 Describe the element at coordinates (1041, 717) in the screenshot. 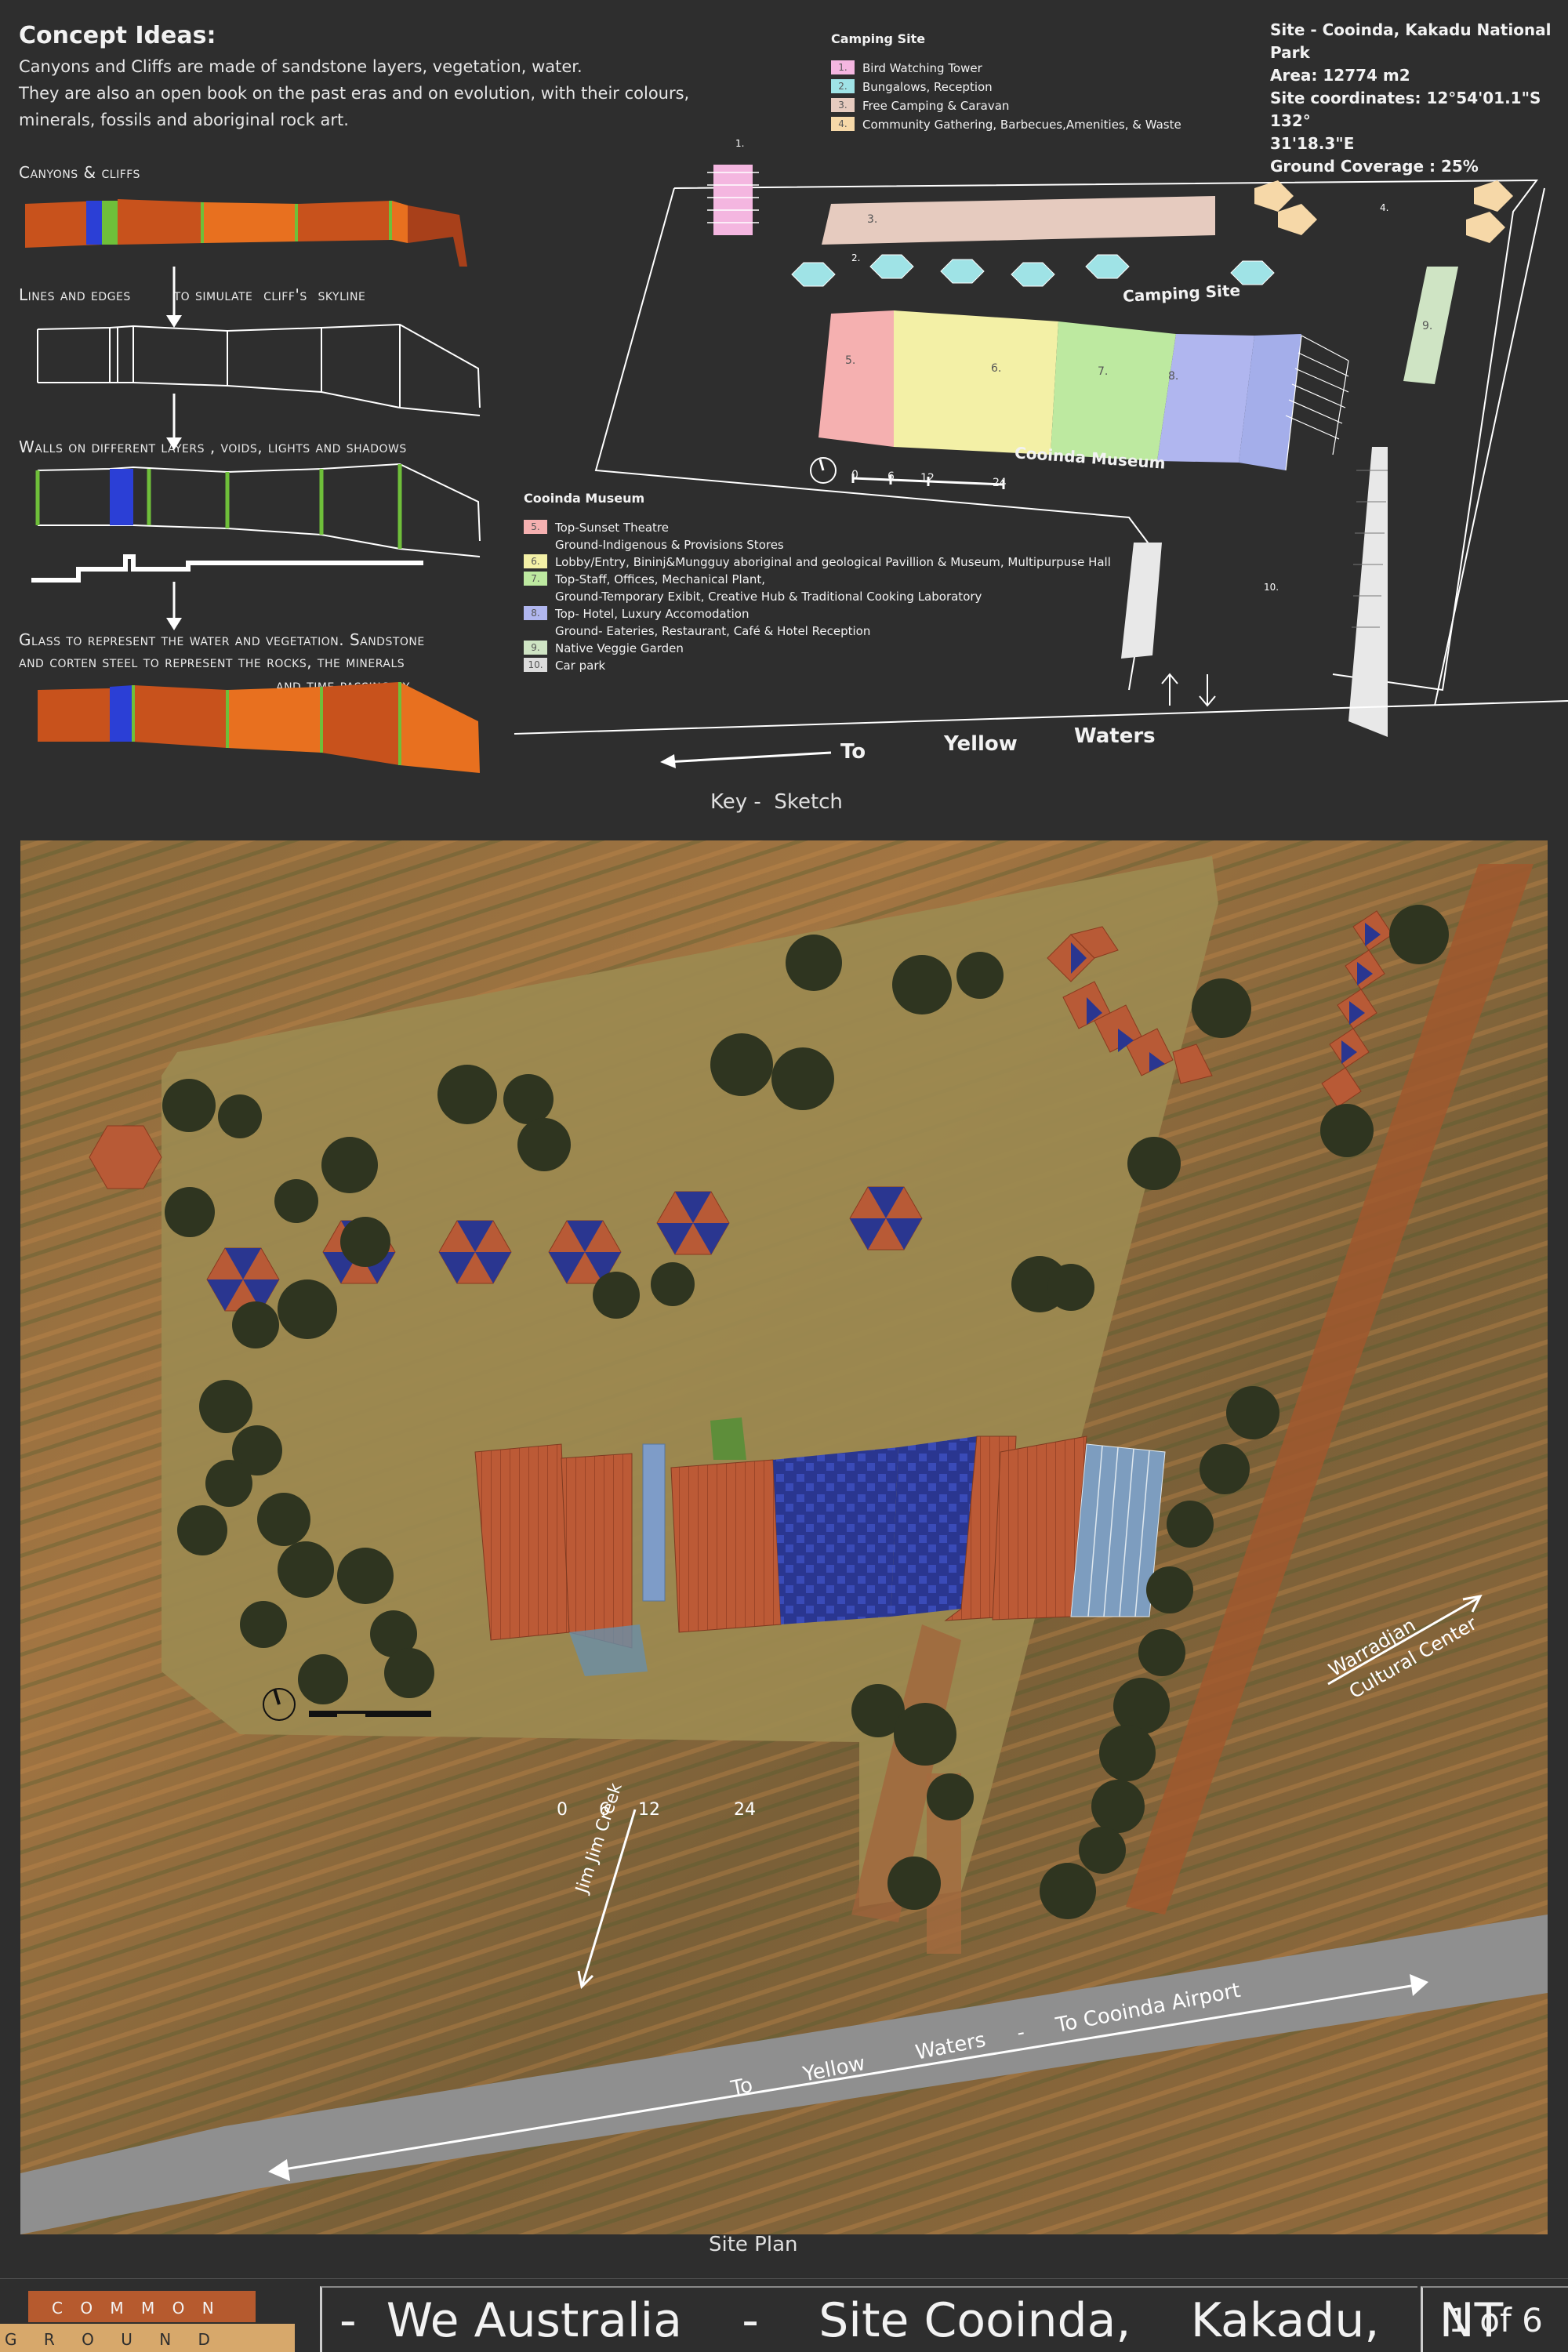

I see `sketch-road-line` at that location.